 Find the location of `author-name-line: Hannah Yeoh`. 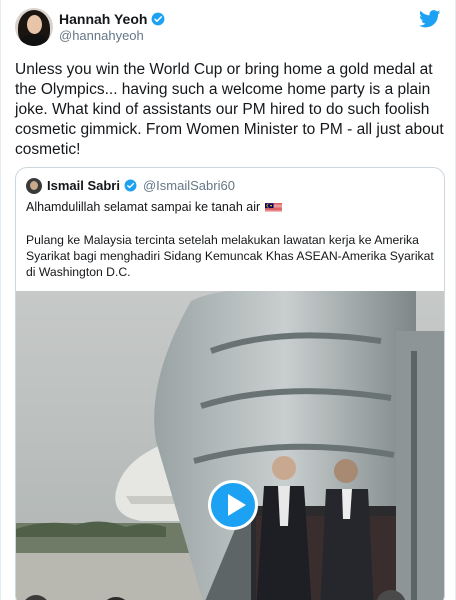

author-name-line: Hannah Yeoh is located at coordinates (112, 19).